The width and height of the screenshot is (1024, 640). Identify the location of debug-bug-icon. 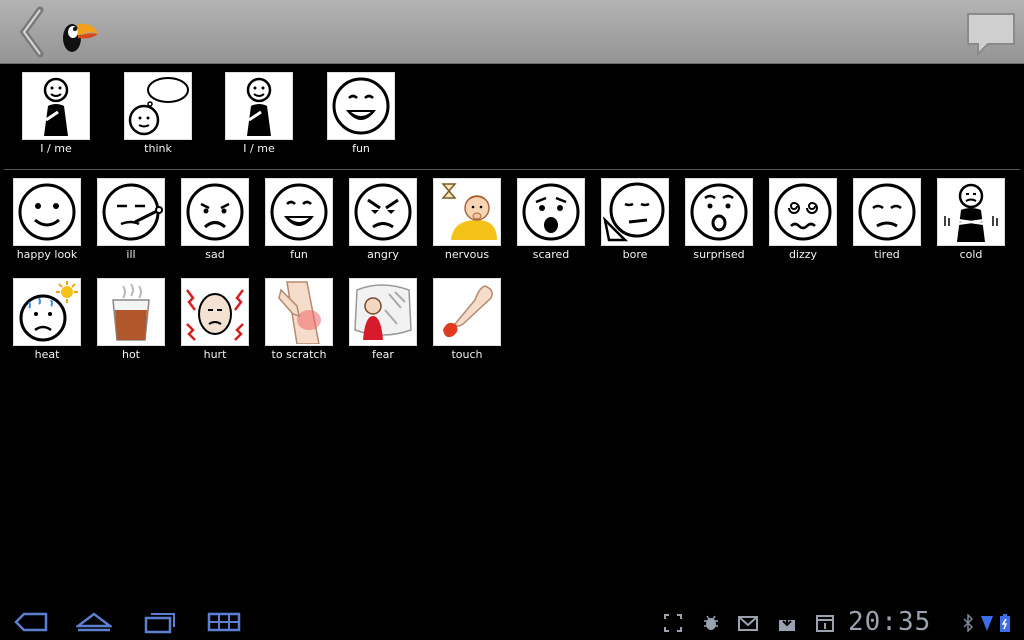
(711, 622).